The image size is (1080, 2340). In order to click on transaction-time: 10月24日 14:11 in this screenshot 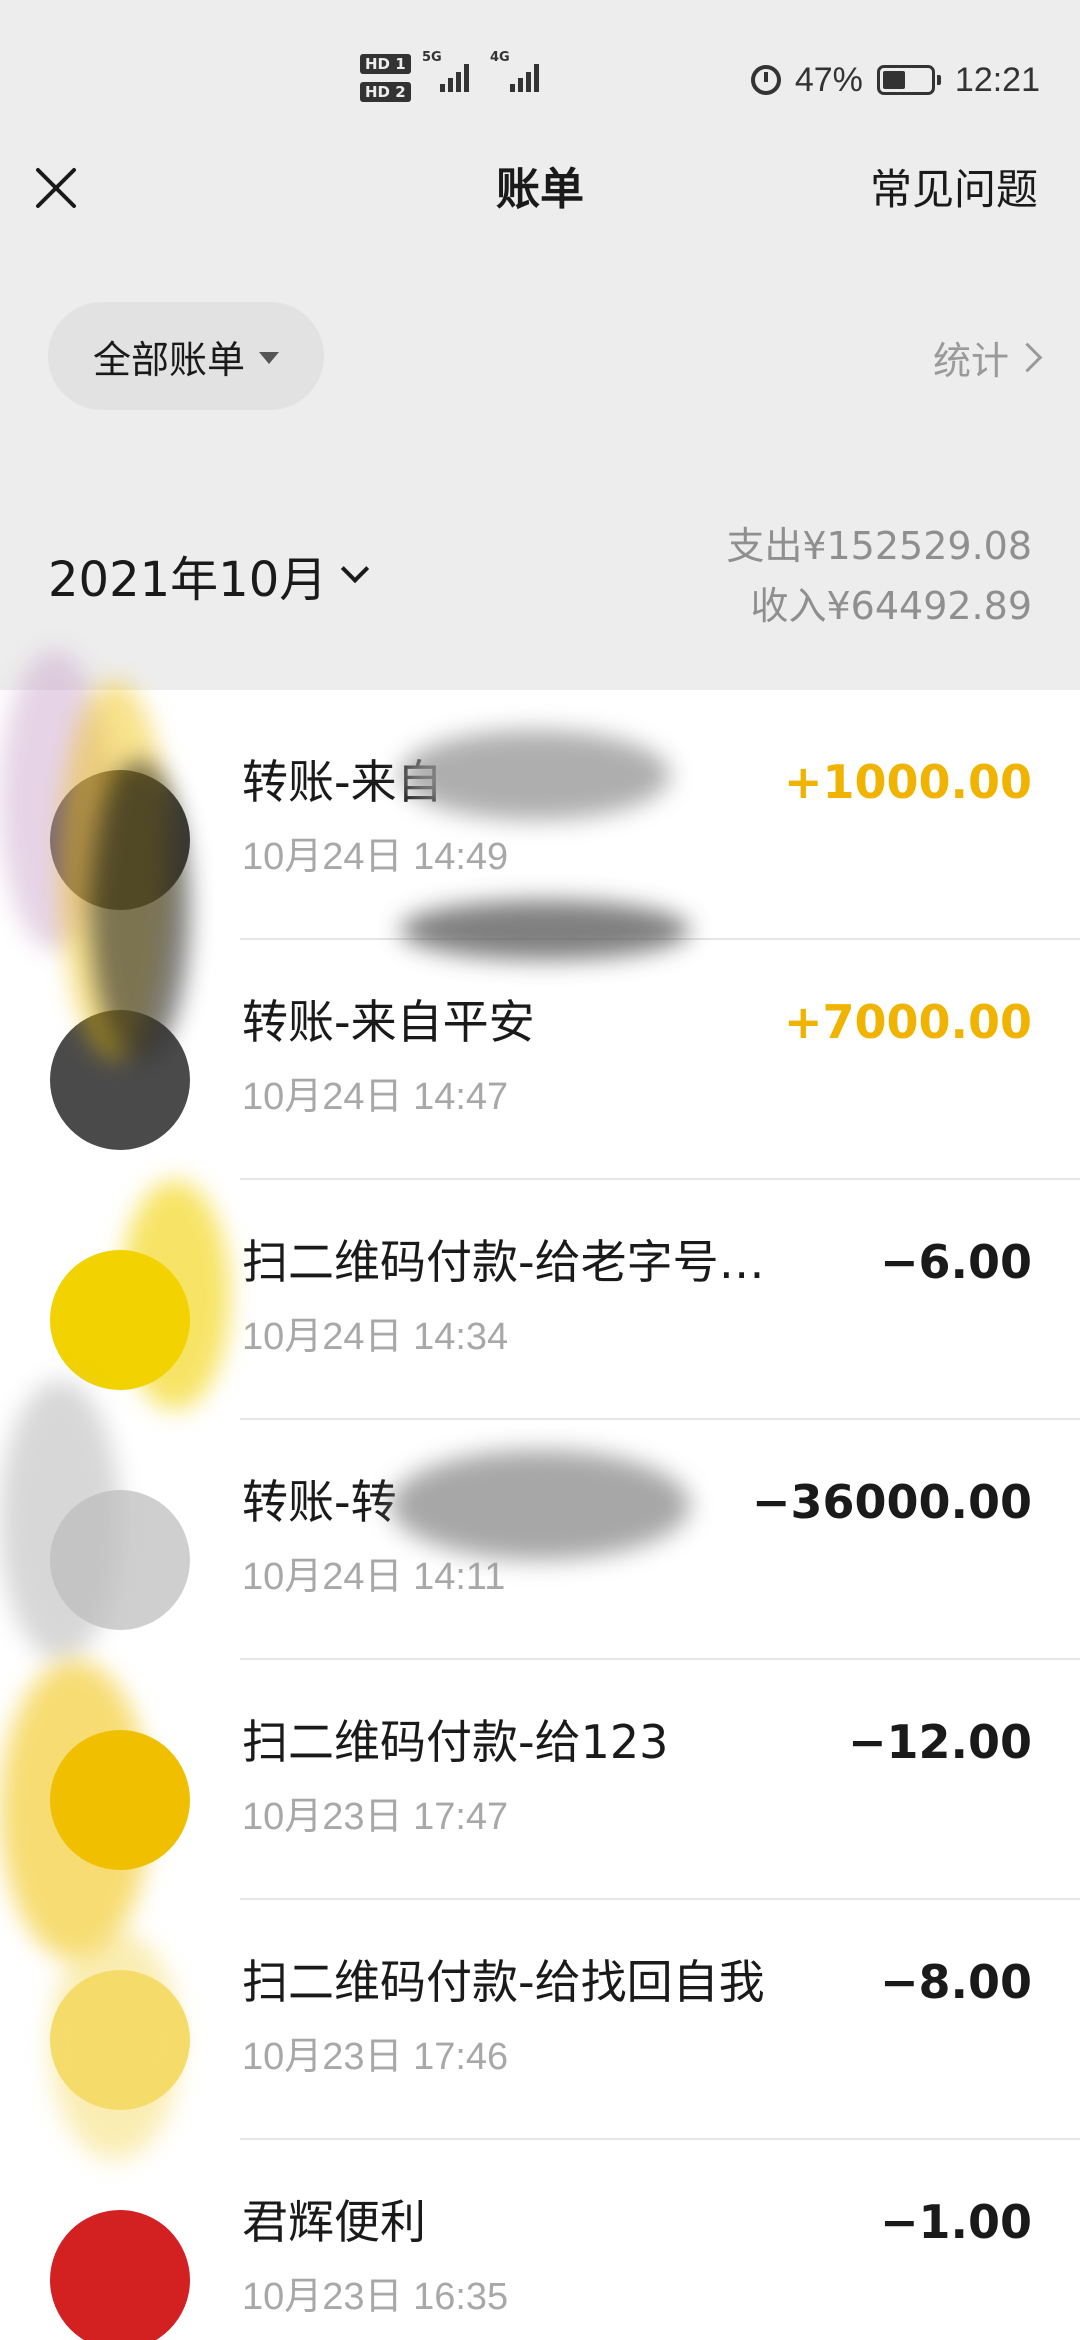, I will do `click(374, 1577)`.